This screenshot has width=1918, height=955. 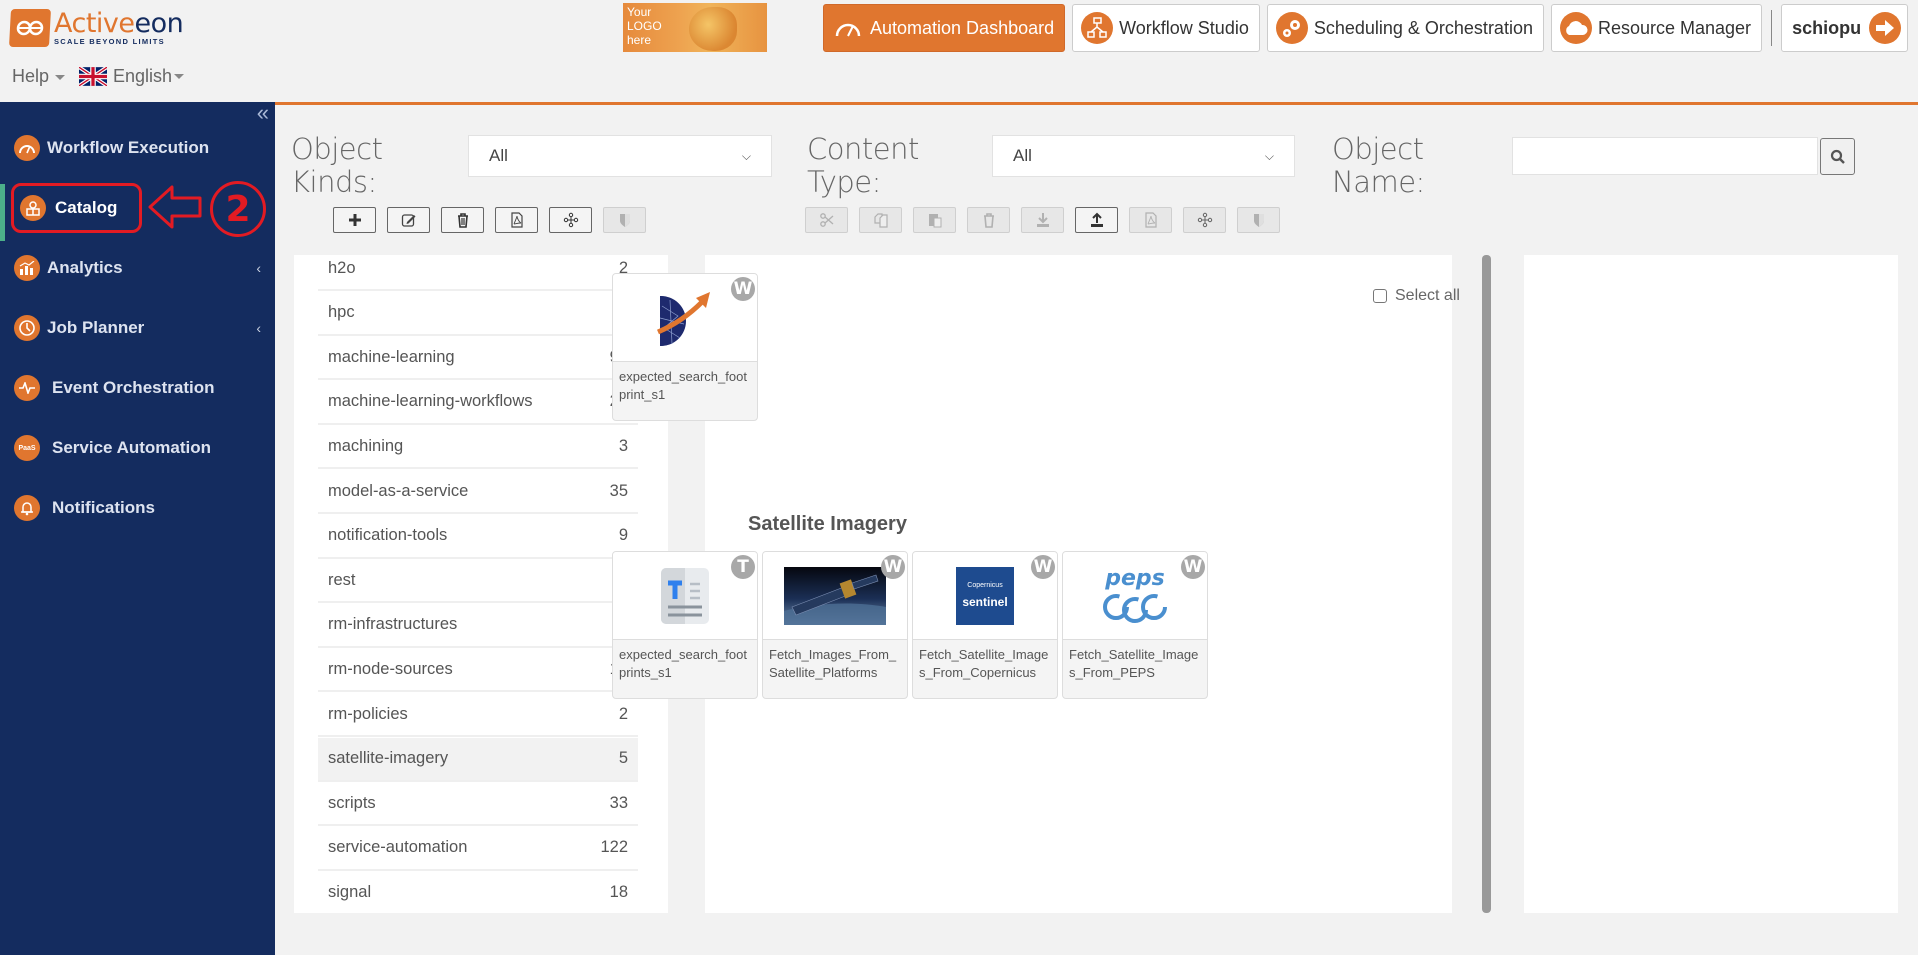 I want to click on edit-bucket-button, so click(x=408, y=220).